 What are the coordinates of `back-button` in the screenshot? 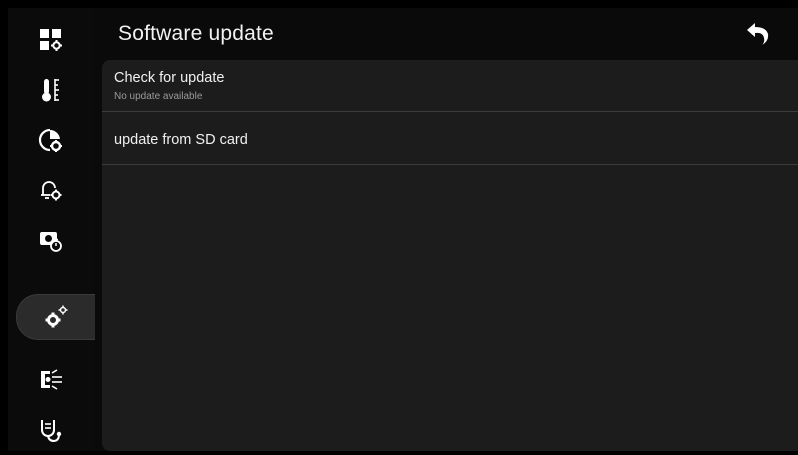 It's located at (758, 34).